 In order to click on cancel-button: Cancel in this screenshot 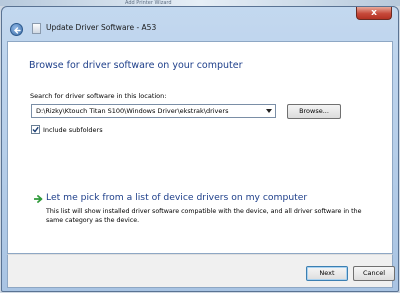, I will do `click(374, 273)`.